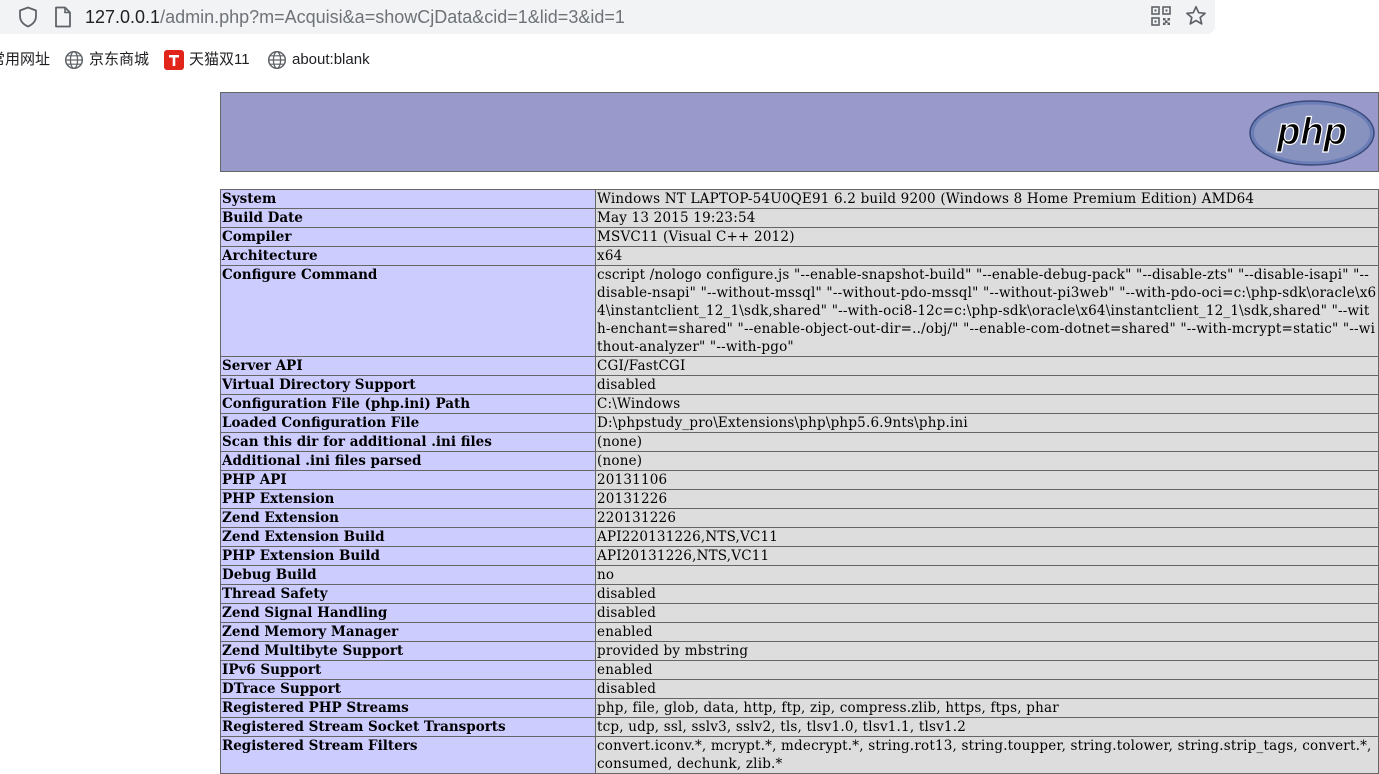  What do you see at coordinates (408, 256) in the screenshot?
I see `info-key: Architecture` at bounding box center [408, 256].